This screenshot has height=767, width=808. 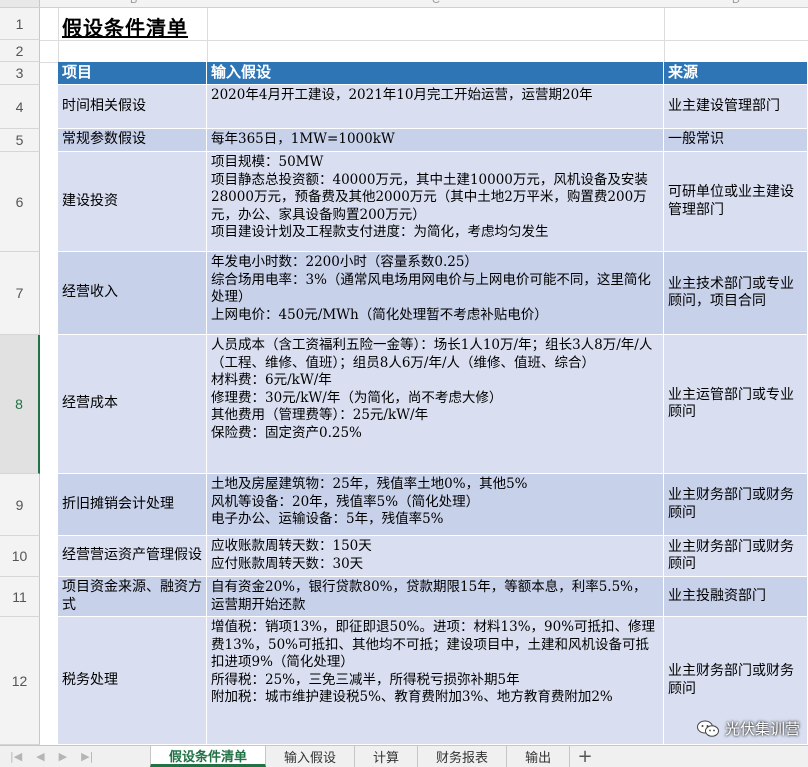 What do you see at coordinates (20, 73) in the screenshot?
I see `row-header-3: 3` at bounding box center [20, 73].